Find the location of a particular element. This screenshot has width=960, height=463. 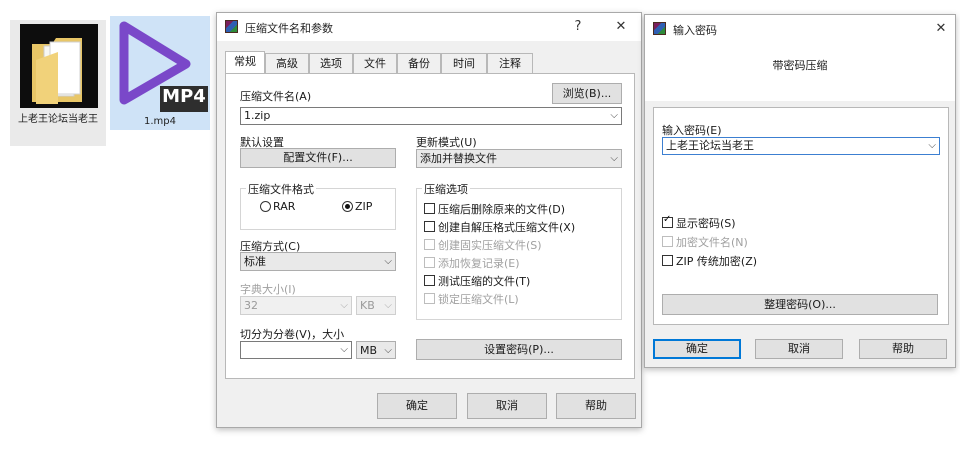

format-zip-label: ZIP is located at coordinates (363, 206).